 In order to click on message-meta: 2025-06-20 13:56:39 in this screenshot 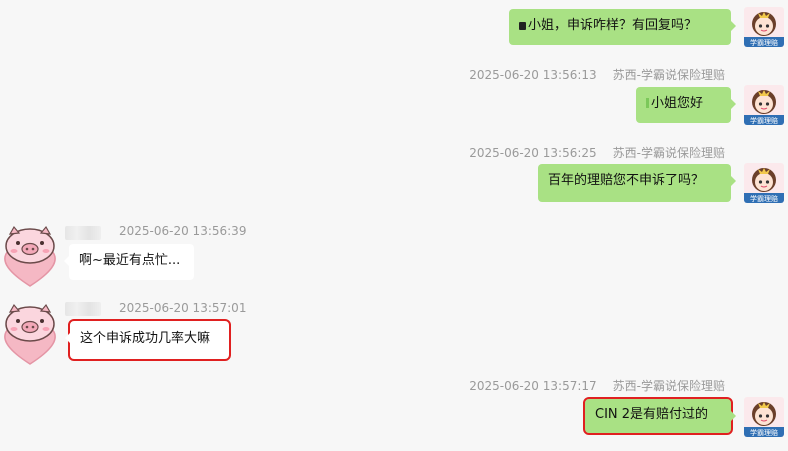, I will do `click(182, 231)`.